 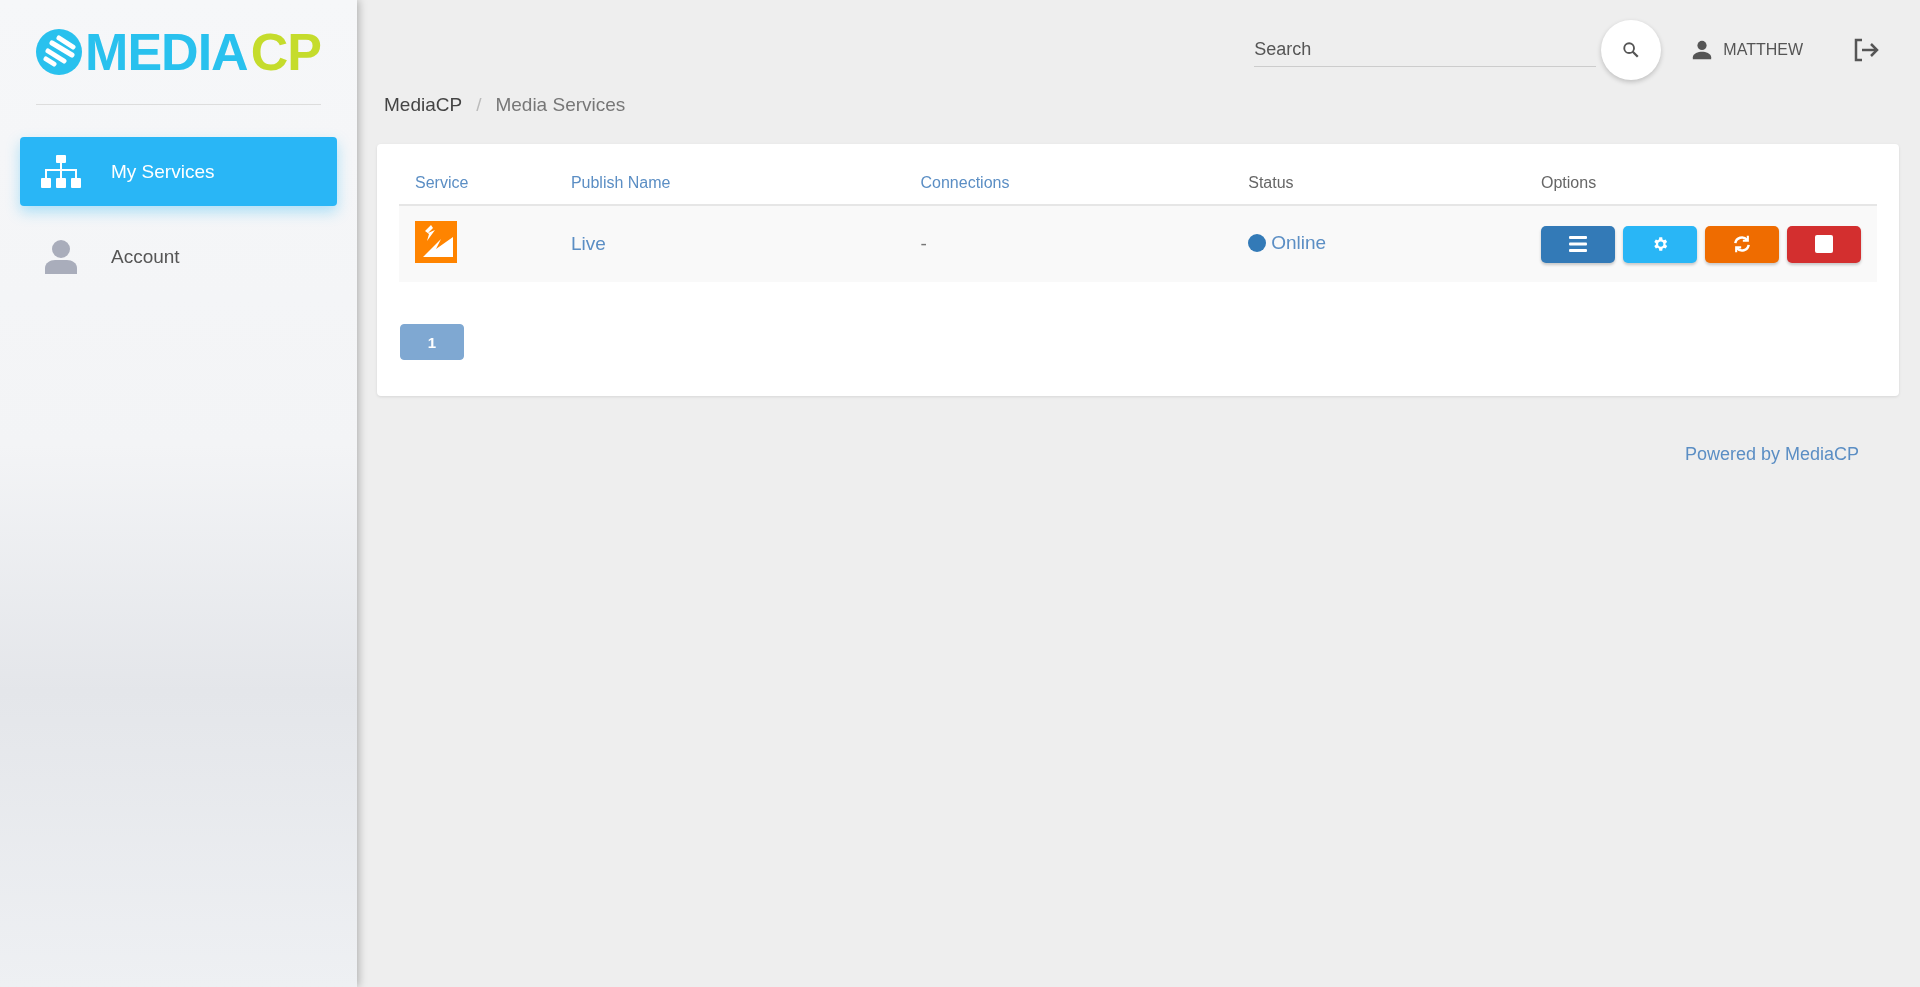 I want to click on nav-item: My Services, so click(x=178, y=171).